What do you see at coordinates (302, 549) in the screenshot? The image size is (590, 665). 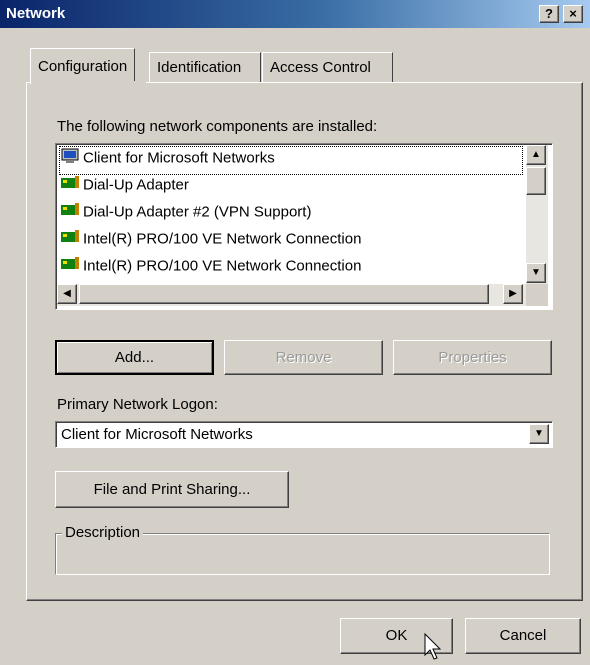 I see `description-group: Description` at bounding box center [302, 549].